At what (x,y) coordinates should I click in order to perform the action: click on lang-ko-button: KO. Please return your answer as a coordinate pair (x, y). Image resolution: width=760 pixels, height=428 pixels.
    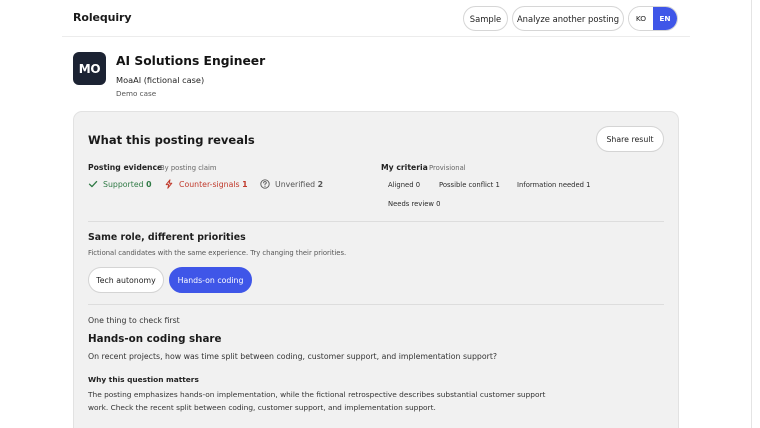
    Looking at the image, I should click on (641, 18).